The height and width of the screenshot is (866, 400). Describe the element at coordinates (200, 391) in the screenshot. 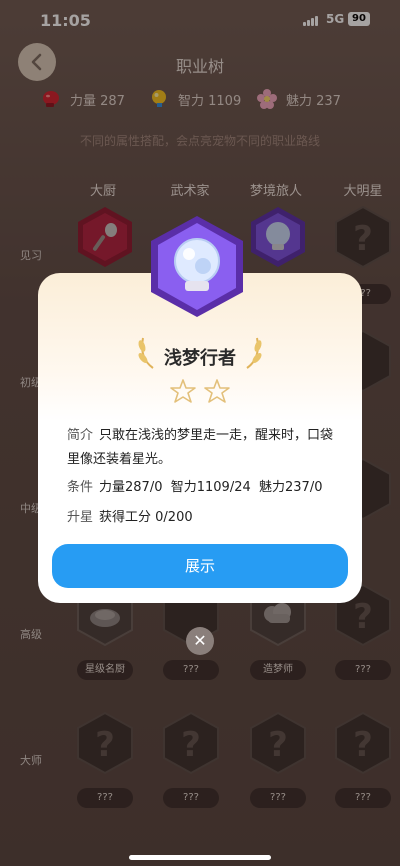

I see `star-rating` at that location.